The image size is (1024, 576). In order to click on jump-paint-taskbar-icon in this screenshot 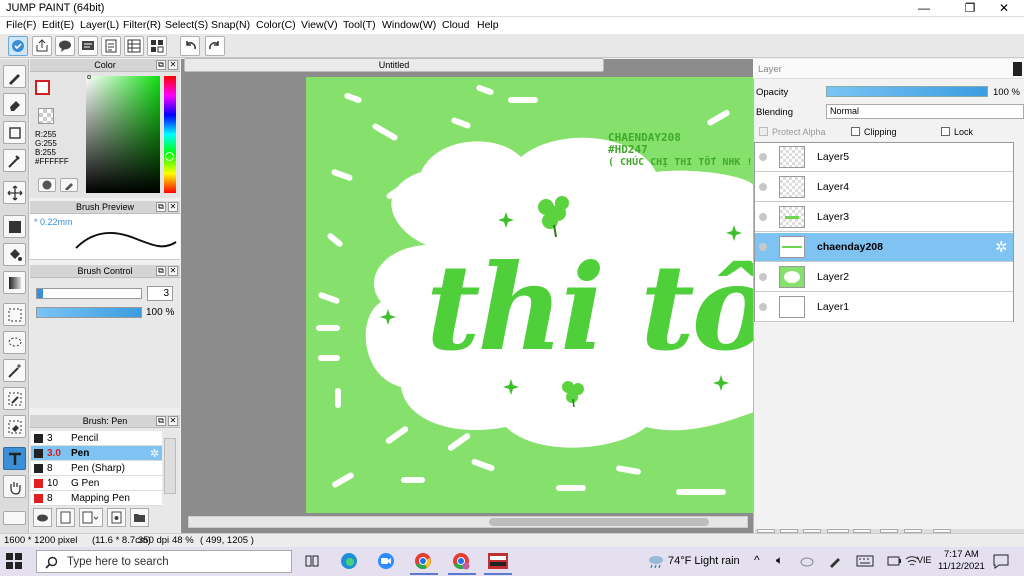, I will do `click(498, 561)`.